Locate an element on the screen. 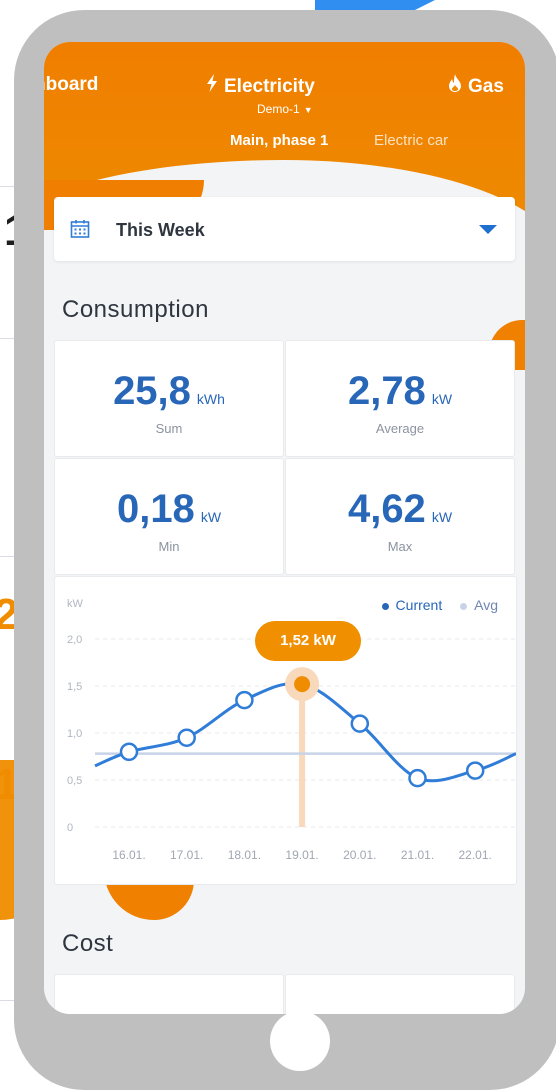  tab-label: hboard is located at coordinates (71, 84).